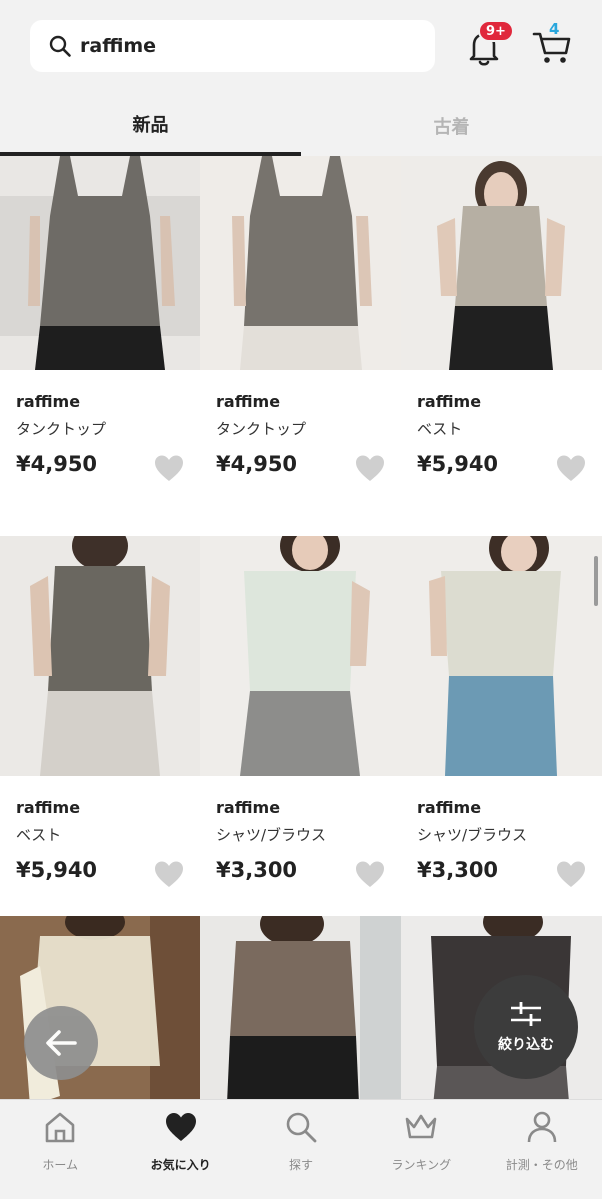  Describe the element at coordinates (60, 1127) in the screenshot. I see `home-icon` at that location.